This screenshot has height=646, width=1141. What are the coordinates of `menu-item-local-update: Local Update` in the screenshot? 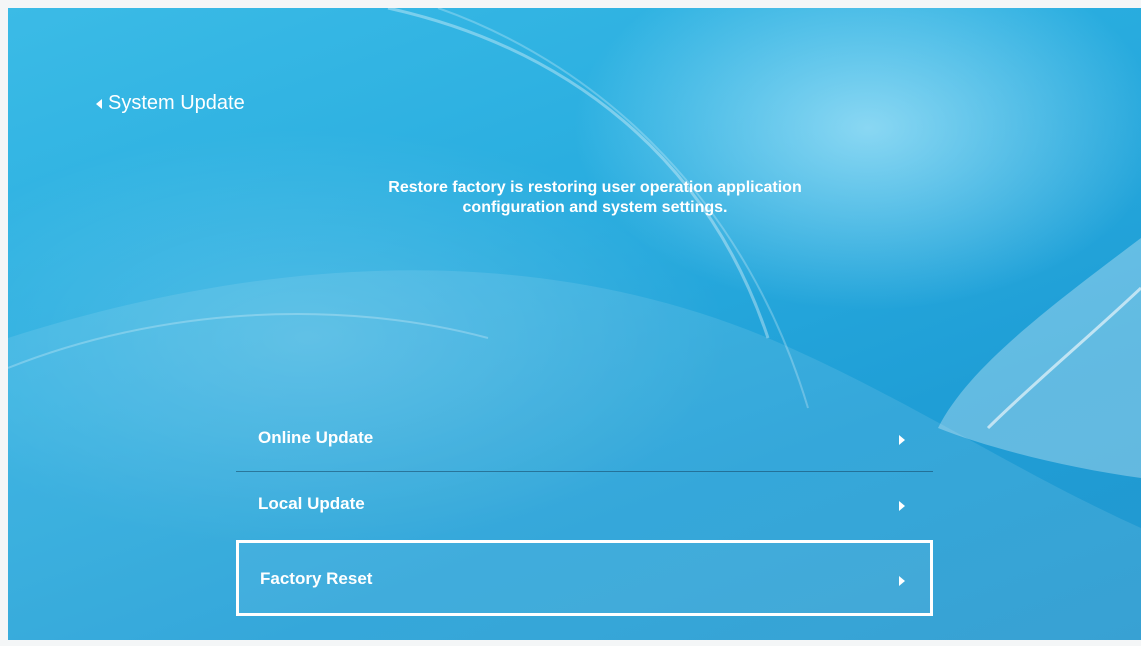 It's located at (584, 505).